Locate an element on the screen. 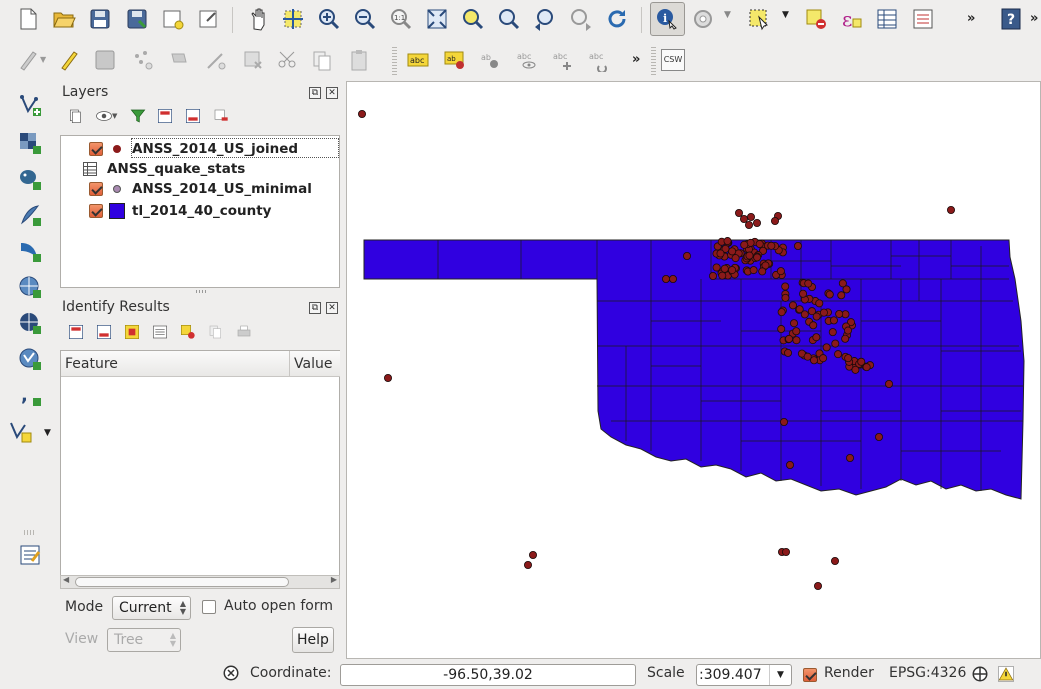 This screenshot has width=1041, height=689. save-edits-icon is located at coordinates (105, 60).